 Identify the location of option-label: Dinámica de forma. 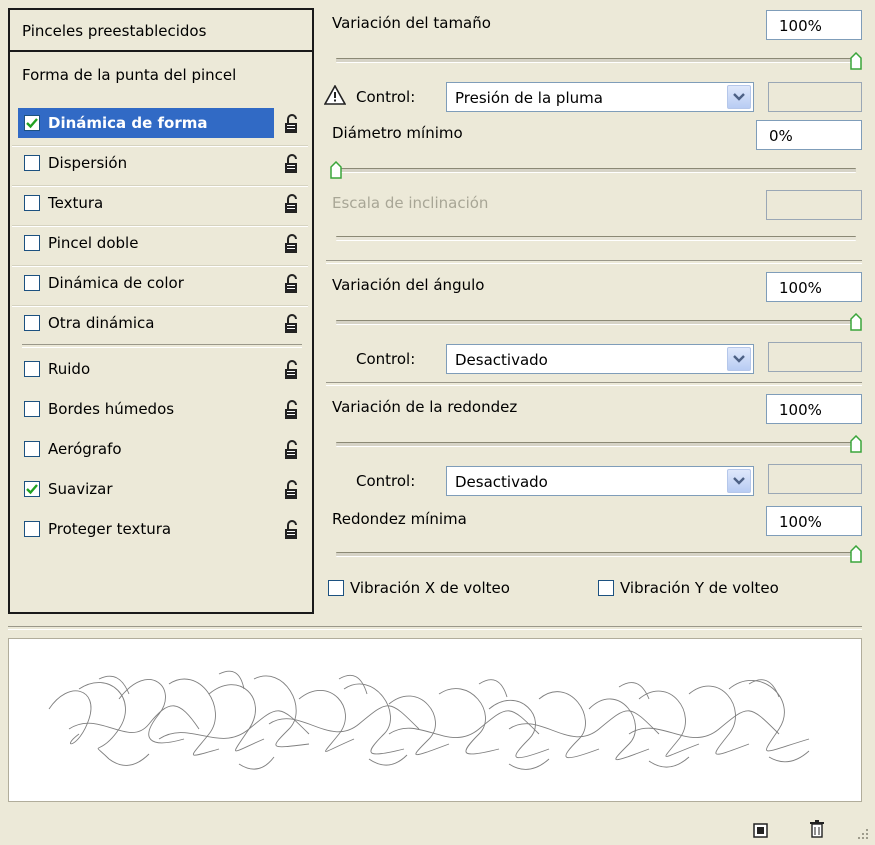
(128, 123).